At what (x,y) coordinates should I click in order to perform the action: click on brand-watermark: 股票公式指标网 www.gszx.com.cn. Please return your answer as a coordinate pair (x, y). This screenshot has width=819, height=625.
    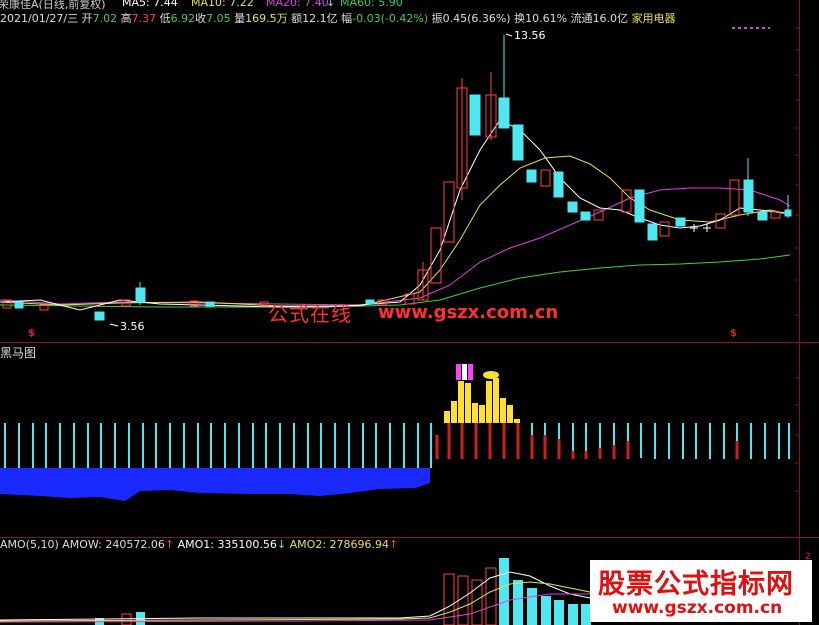
    Looking at the image, I should click on (701, 591).